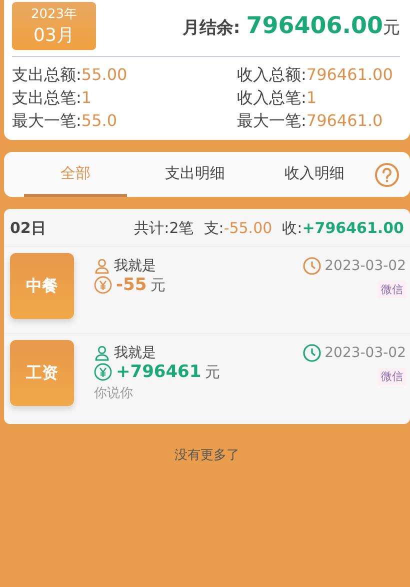  Describe the element at coordinates (271, 75) in the screenshot. I see `stat-label: 收入总额:` at that location.